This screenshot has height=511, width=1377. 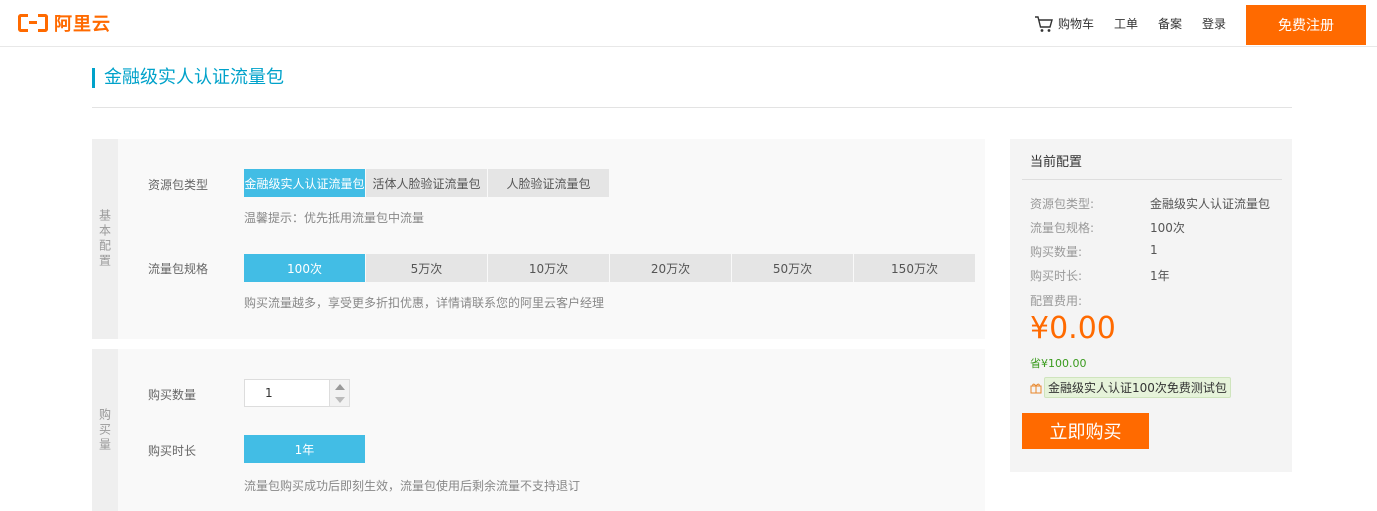 I want to click on spec-option-100k: 10万次, so click(x=548, y=268).